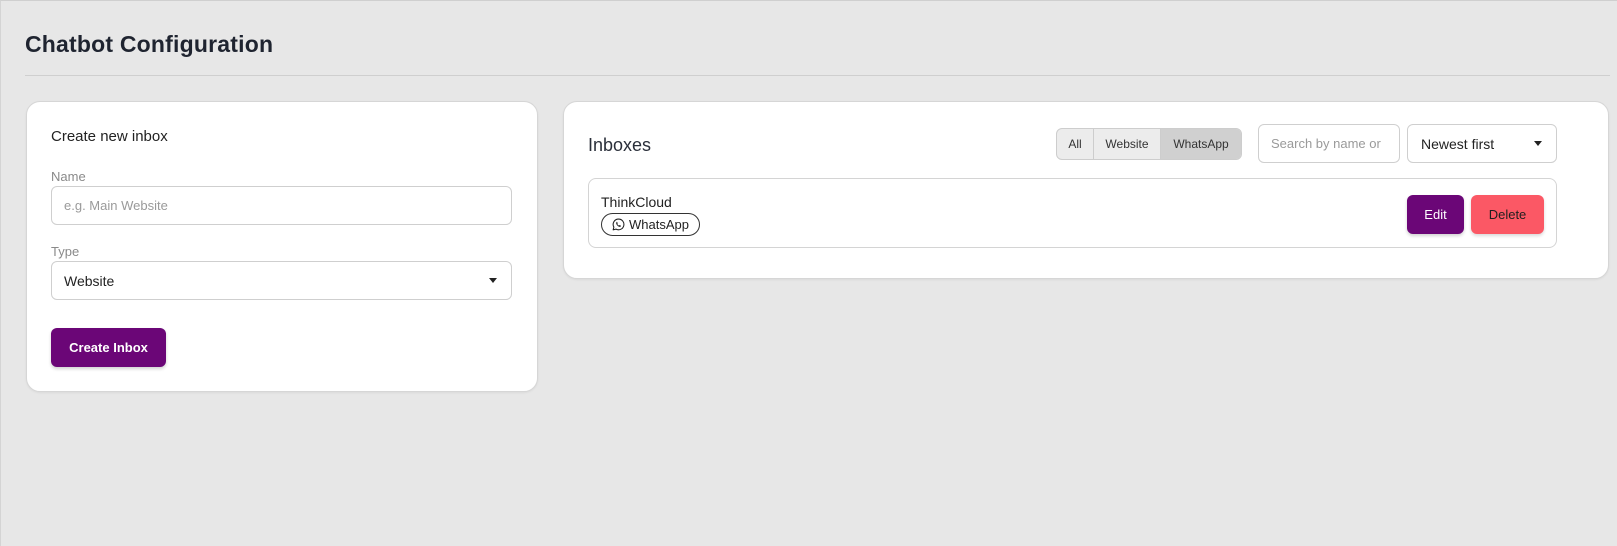 This screenshot has height=546, width=1617. What do you see at coordinates (108, 347) in the screenshot?
I see `create-inbox-button: Create Inbox` at bounding box center [108, 347].